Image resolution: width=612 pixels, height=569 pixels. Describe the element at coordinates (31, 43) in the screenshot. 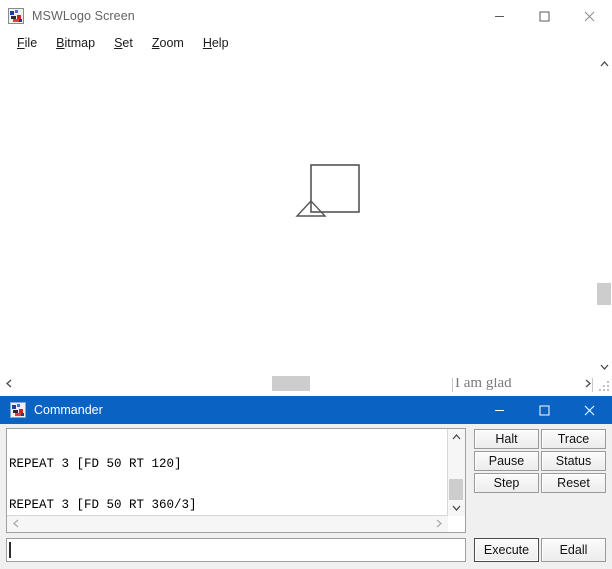

I see `menu-file-rest: ile` at that location.